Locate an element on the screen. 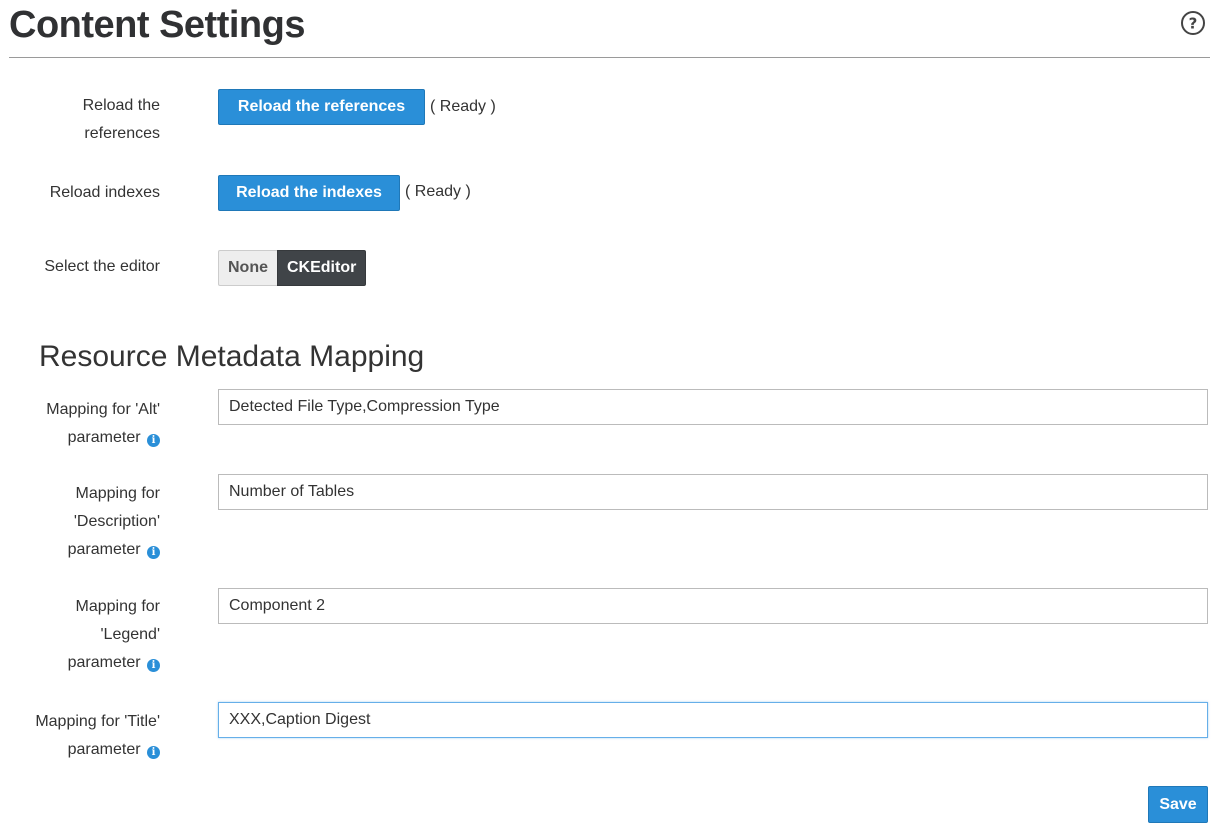 The image size is (1228, 832). help-circle-icon: ? is located at coordinates (1193, 23).